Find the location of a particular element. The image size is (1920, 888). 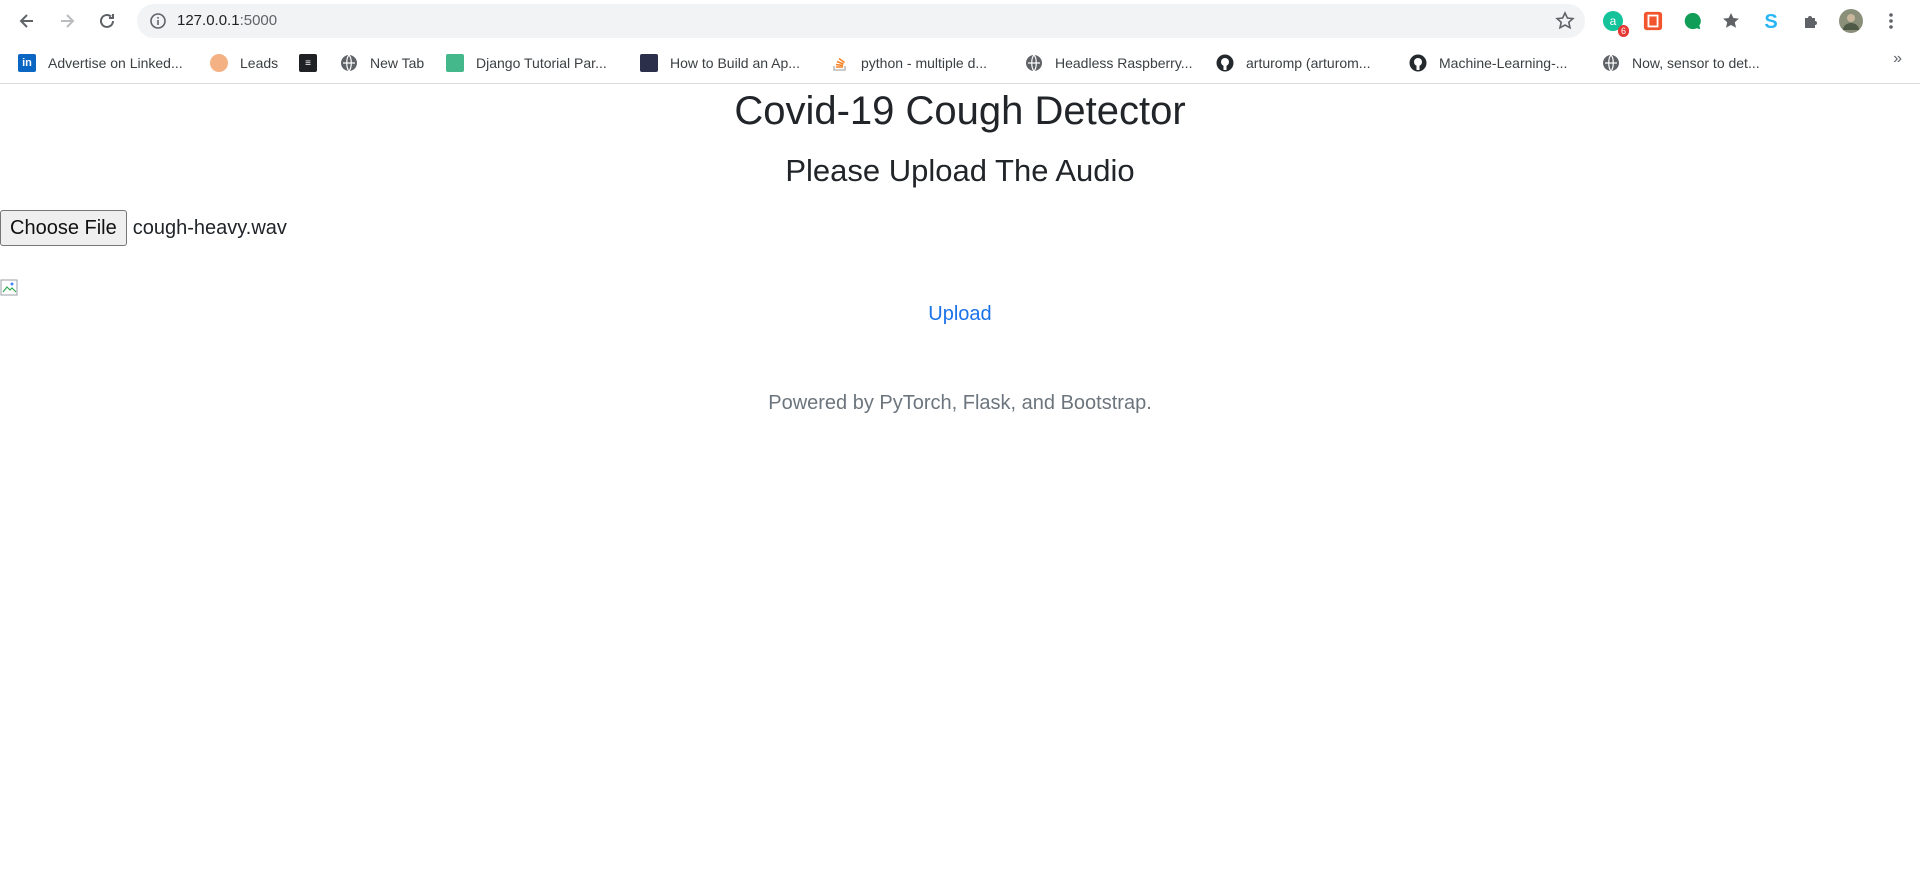

bookmark-leads: Leads is located at coordinates (244, 63).